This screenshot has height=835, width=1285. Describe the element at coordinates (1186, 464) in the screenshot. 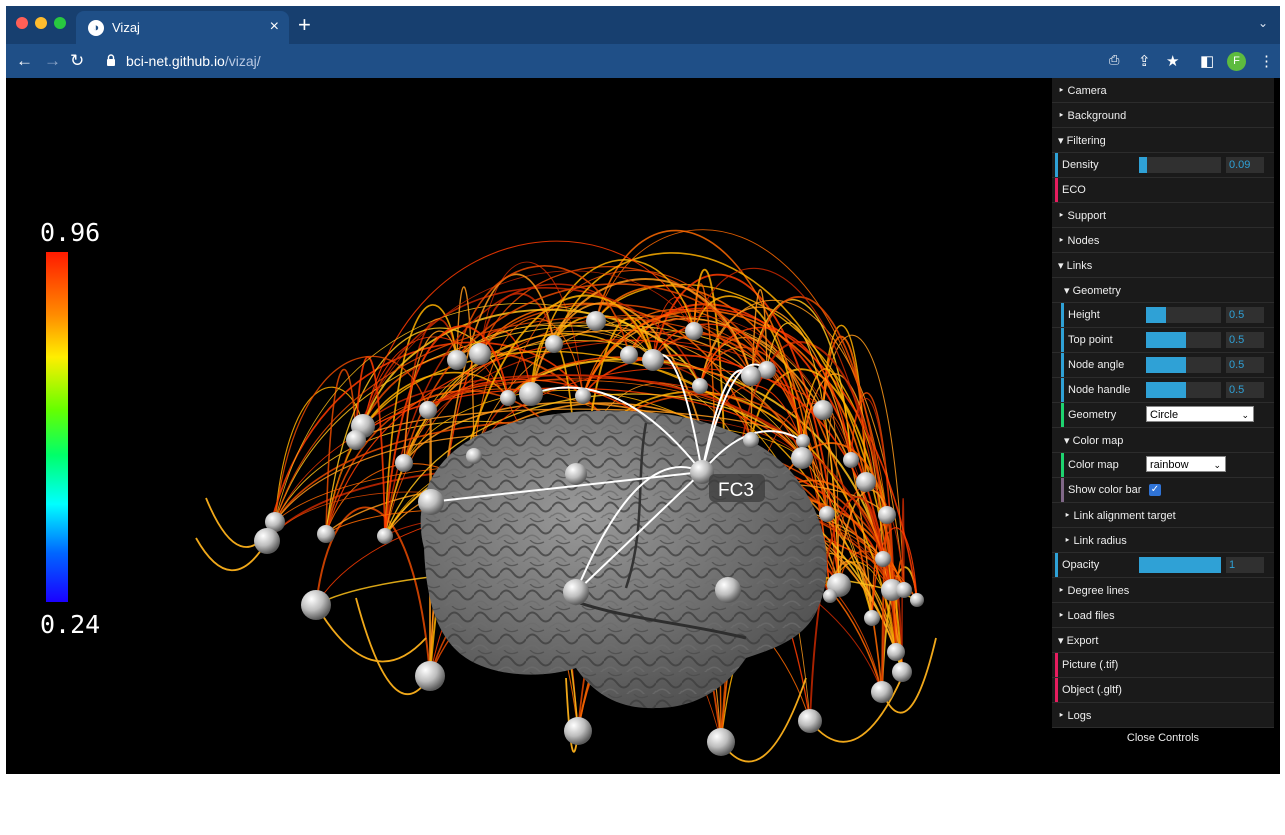

I see `color-map-select: rainbow ⌄` at that location.